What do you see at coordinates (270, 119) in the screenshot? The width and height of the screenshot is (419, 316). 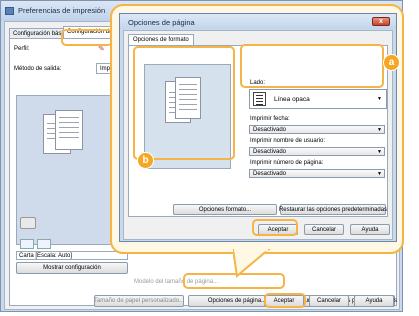 I see `print-date-label: Imprimir fecha:` at bounding box center [270, 119].